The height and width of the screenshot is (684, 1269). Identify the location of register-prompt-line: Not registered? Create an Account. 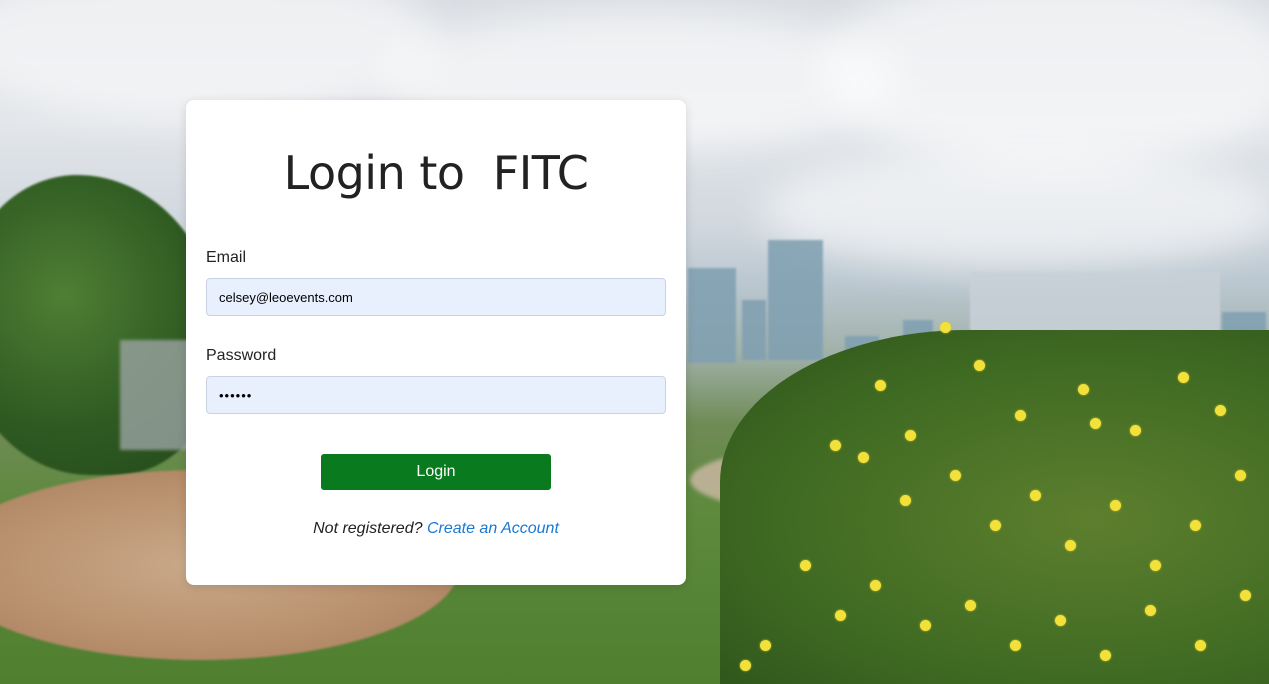
(436, 529).